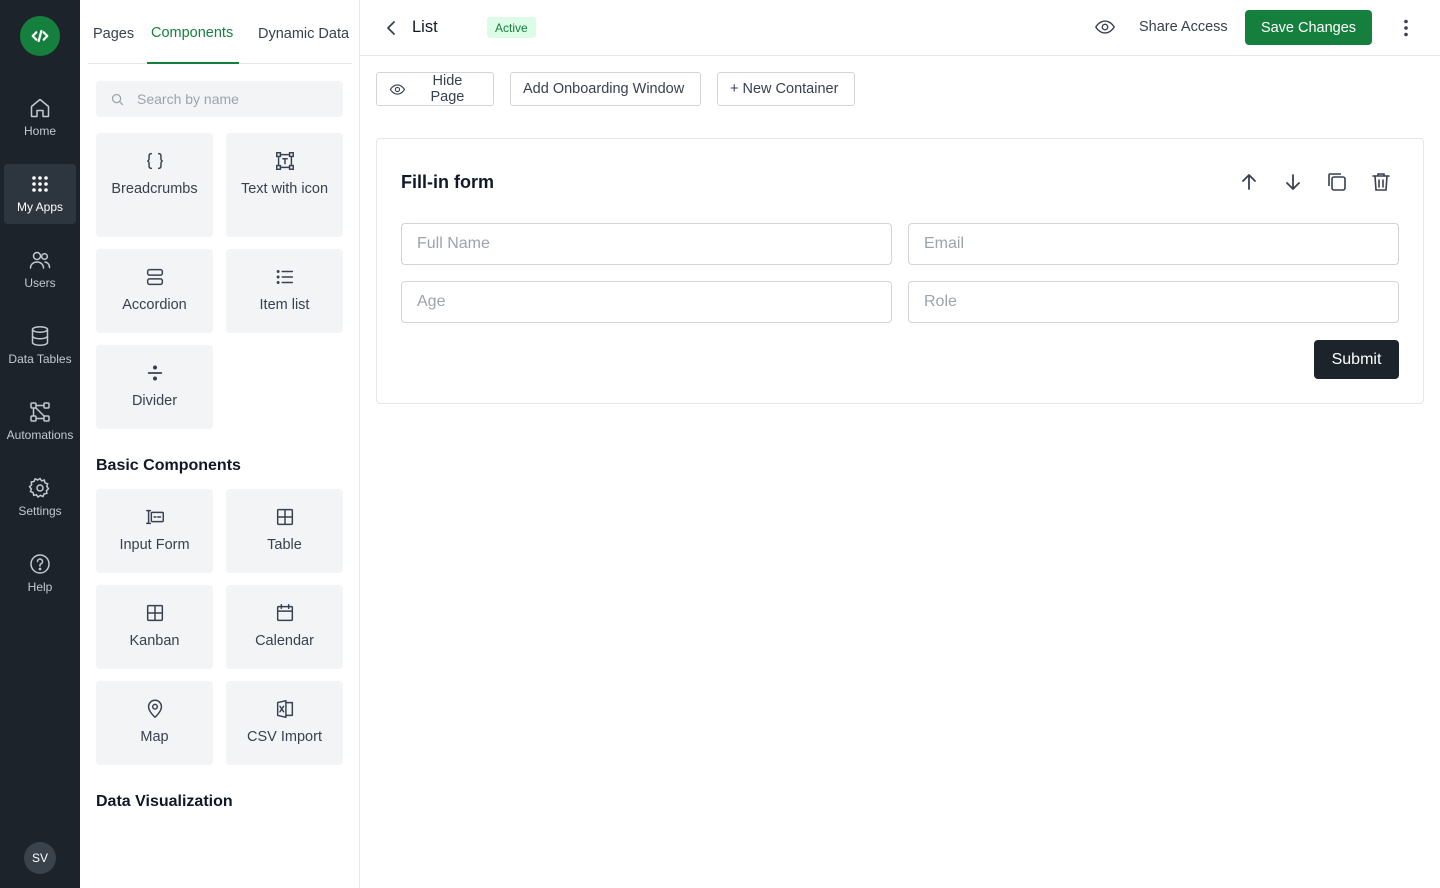  I want to click on component-calendar: Calendar, so click(284, 627).